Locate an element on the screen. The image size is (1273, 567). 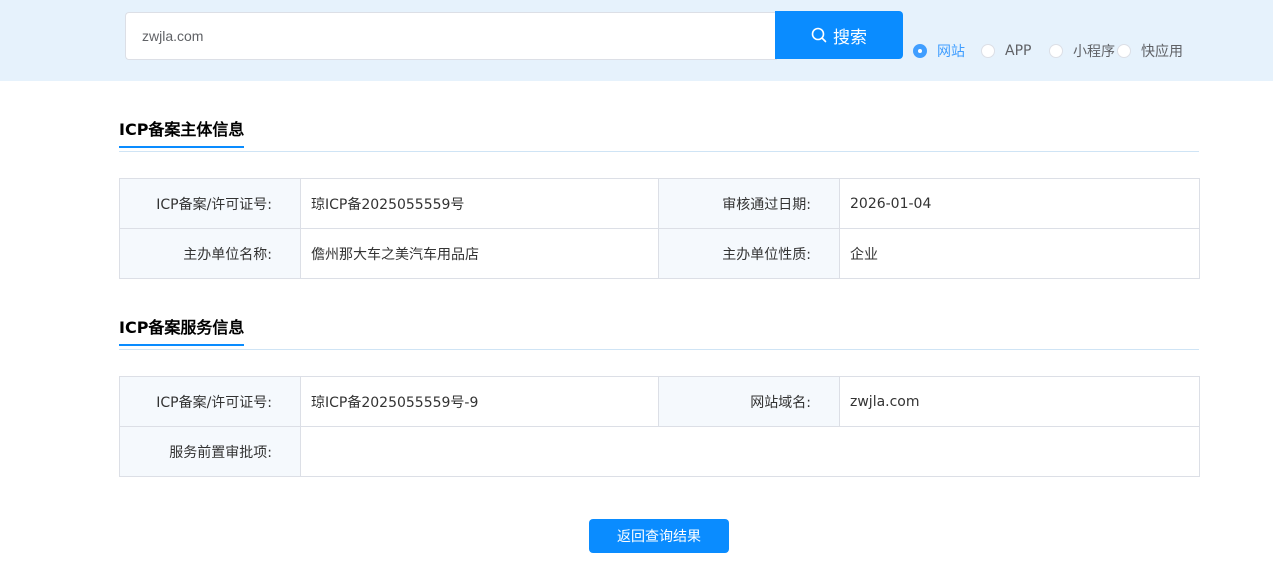
service-license-value: 琼ICP备2025055559号-9 is located at coordinates (479, 401).